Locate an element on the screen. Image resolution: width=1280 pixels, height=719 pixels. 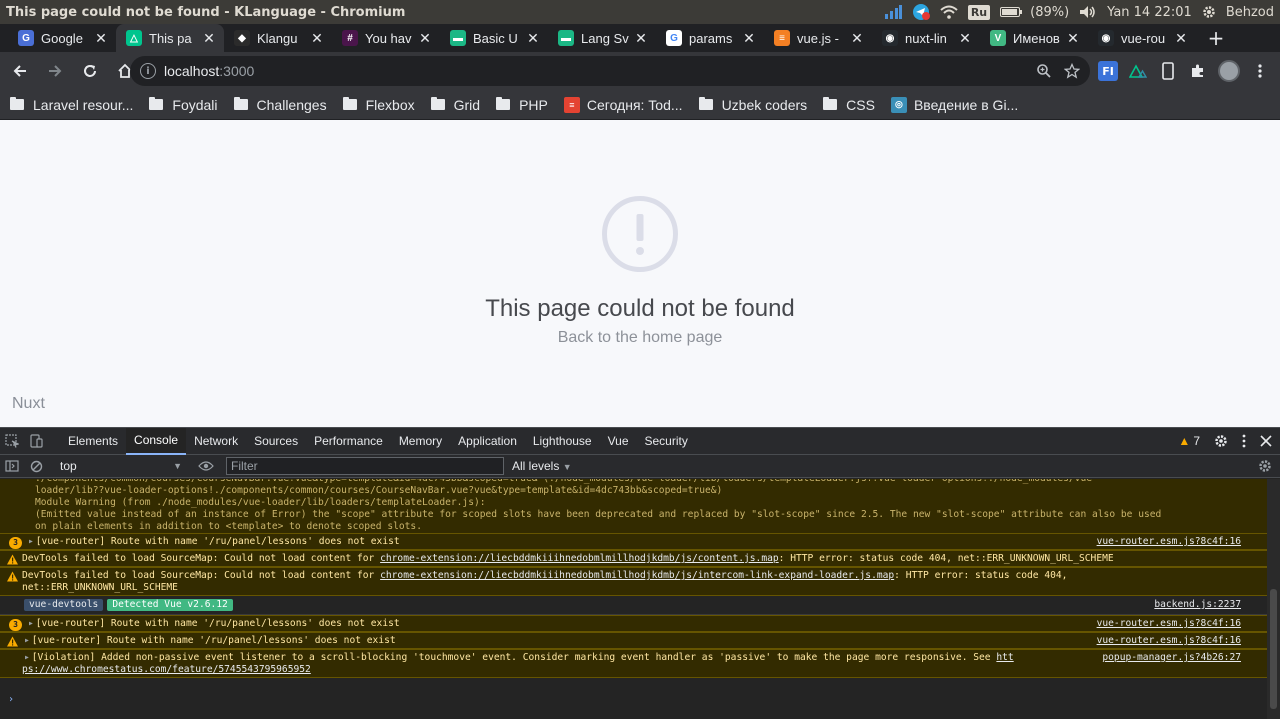
bookmark-item: PHP is located at coordinates (522, 105).